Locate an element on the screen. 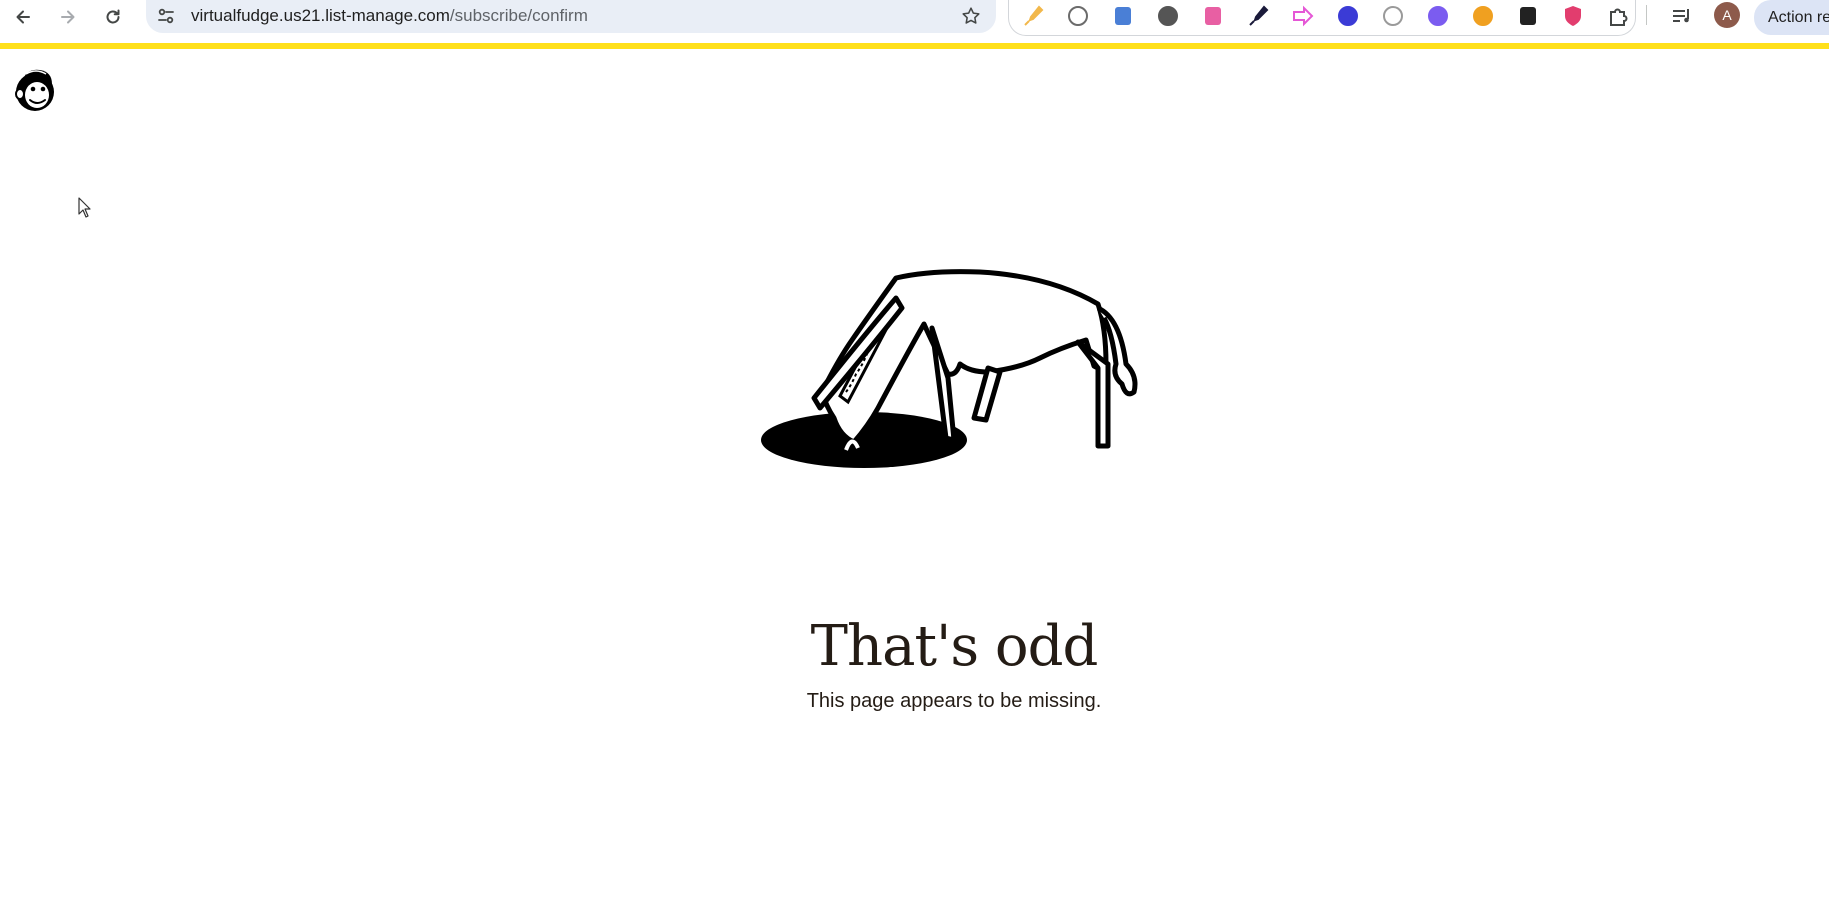 Image resolution: width=1829 pixels, height=910 pixels. site-info-icon is located at coordinates (166, 16).